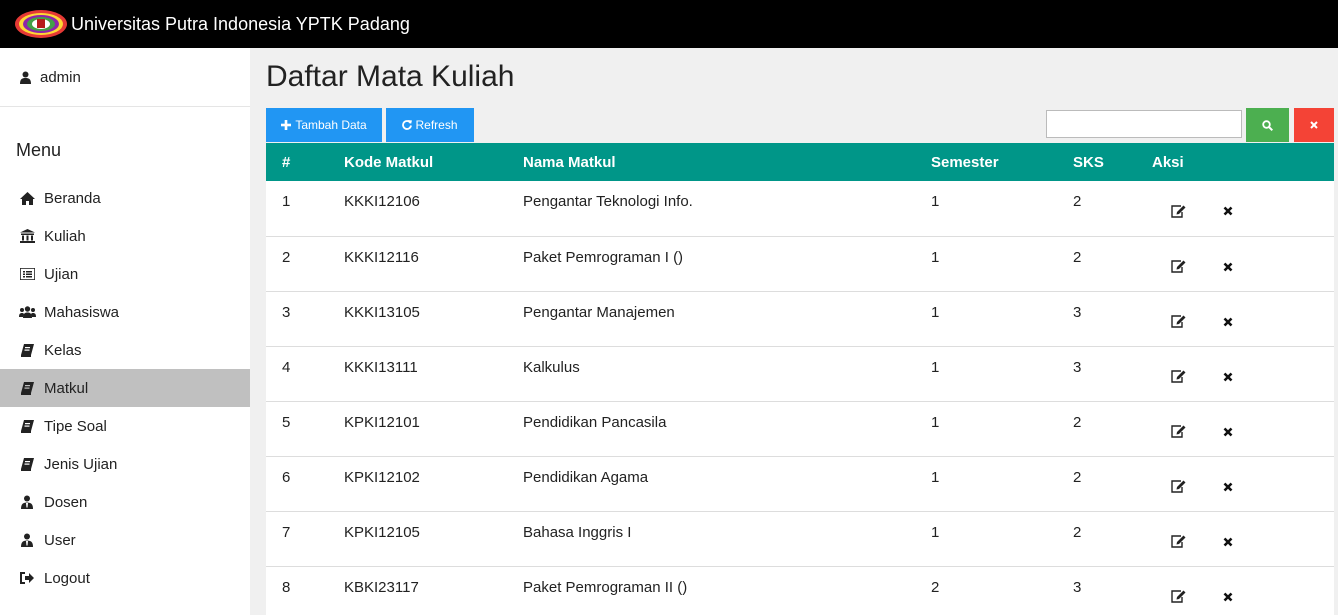 The image size is (1338, 615). What do you see at coordinates (41, 24) in the screenshot?
I see `university-logo` at bounding box center [41, 24].